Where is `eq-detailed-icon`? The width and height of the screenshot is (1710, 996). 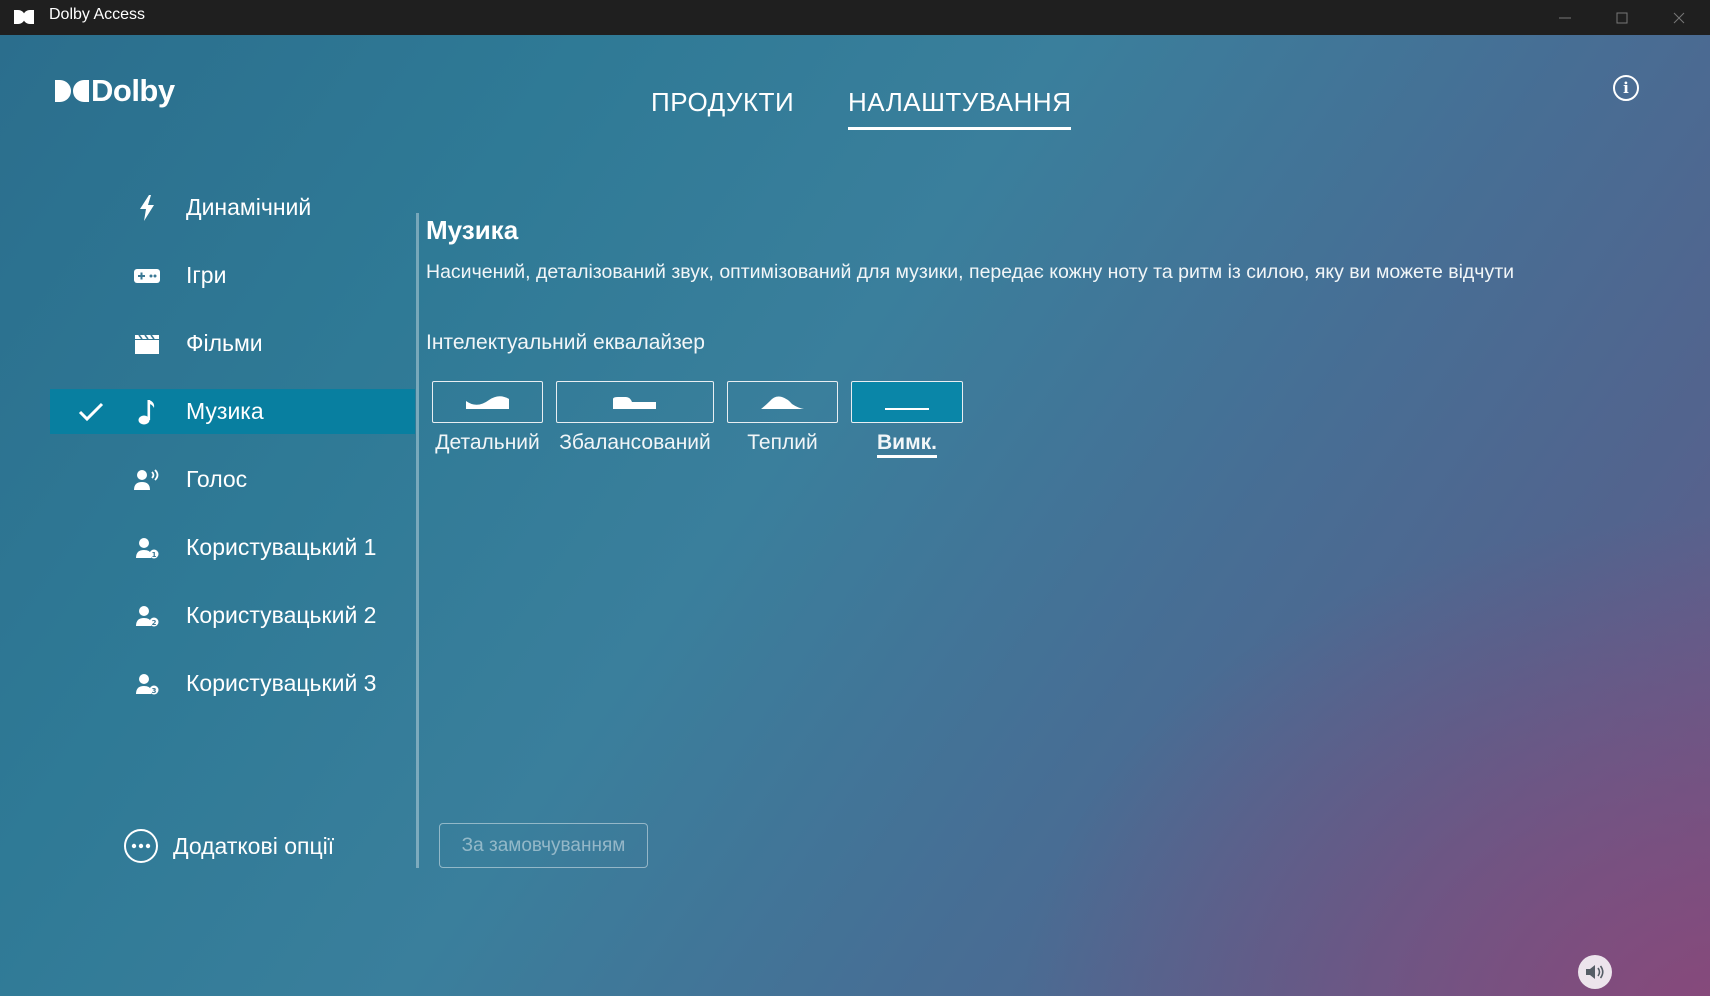
eq-detailed-icon is located at coordinates (487, 402).